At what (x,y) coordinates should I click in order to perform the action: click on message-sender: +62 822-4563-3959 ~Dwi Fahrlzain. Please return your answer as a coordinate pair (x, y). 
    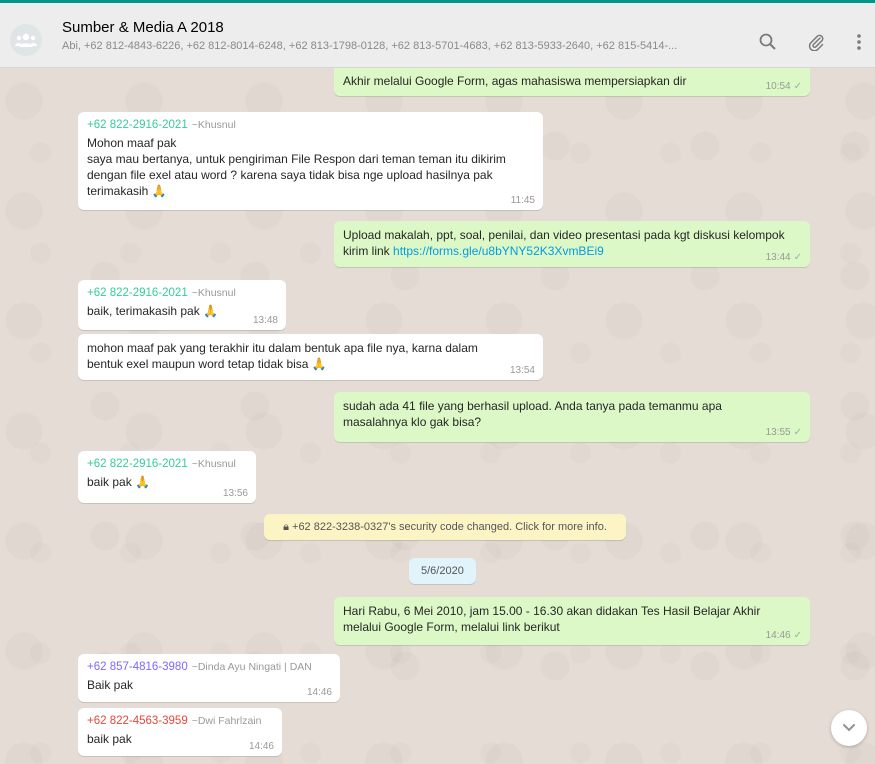
    Looking at the image, I should click on (180, 721).